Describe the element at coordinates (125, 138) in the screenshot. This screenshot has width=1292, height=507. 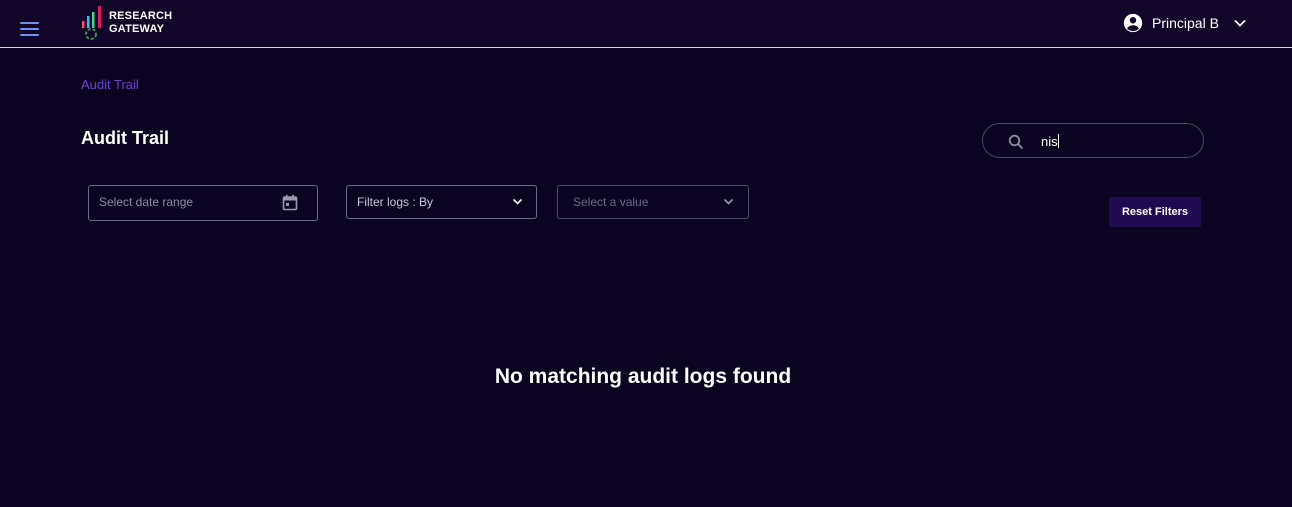
I see `page-title: Audit Trail` at that location.